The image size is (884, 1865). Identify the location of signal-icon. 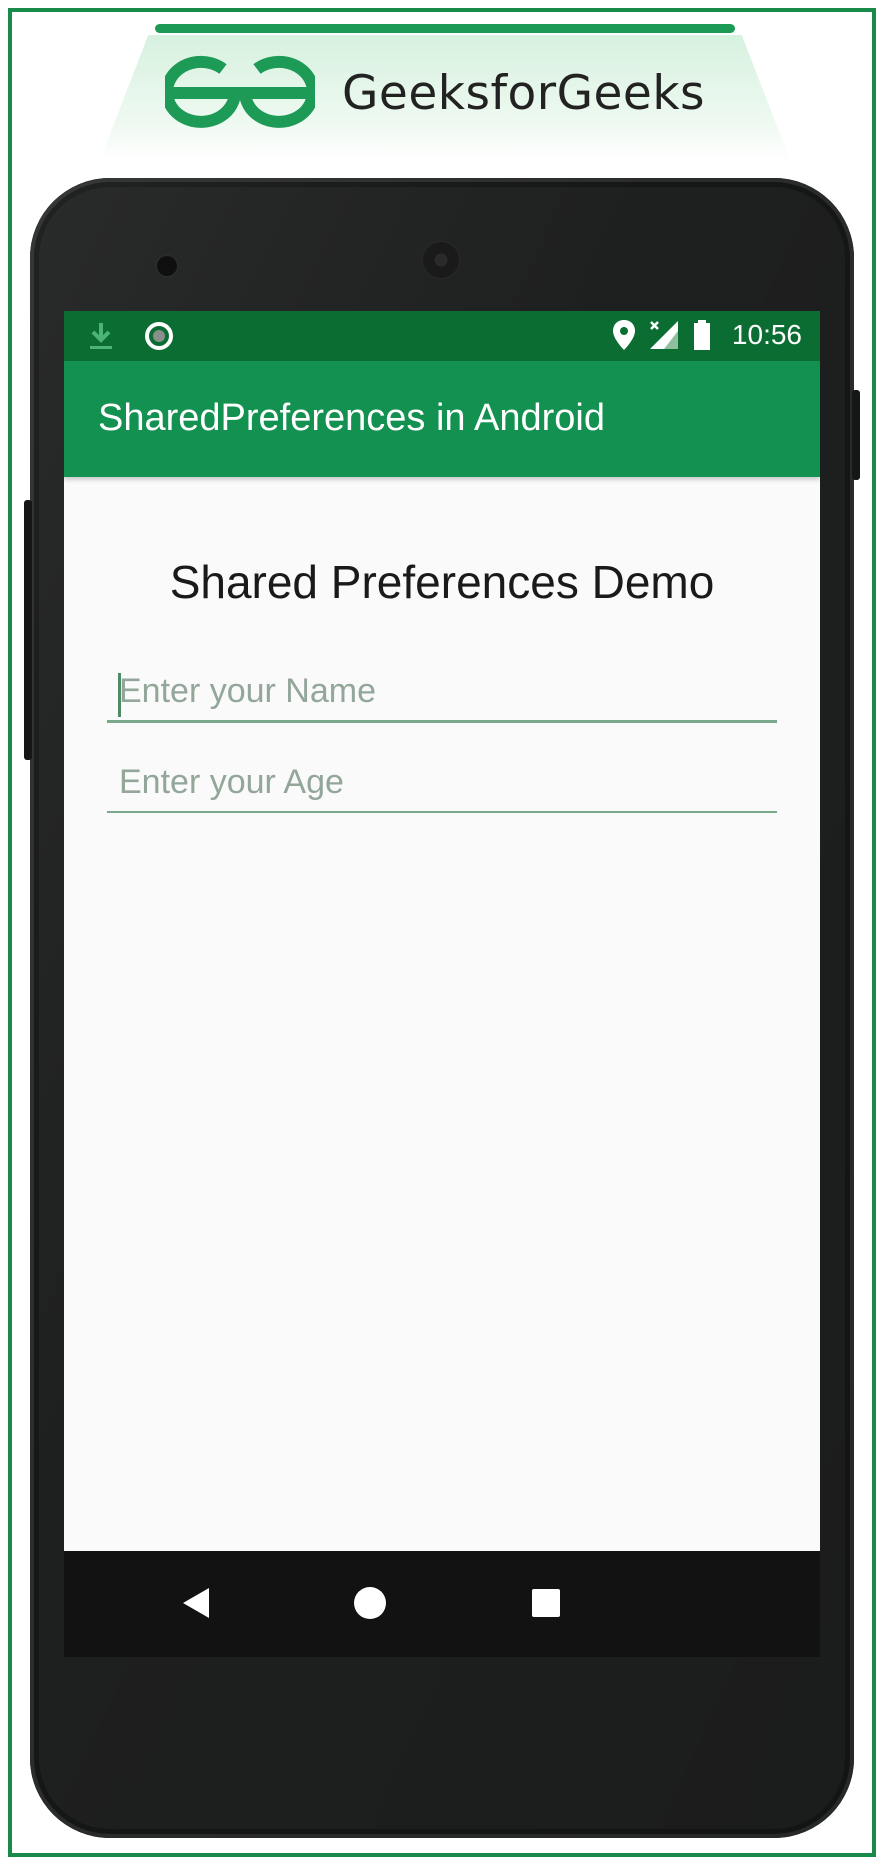
(663, 335).